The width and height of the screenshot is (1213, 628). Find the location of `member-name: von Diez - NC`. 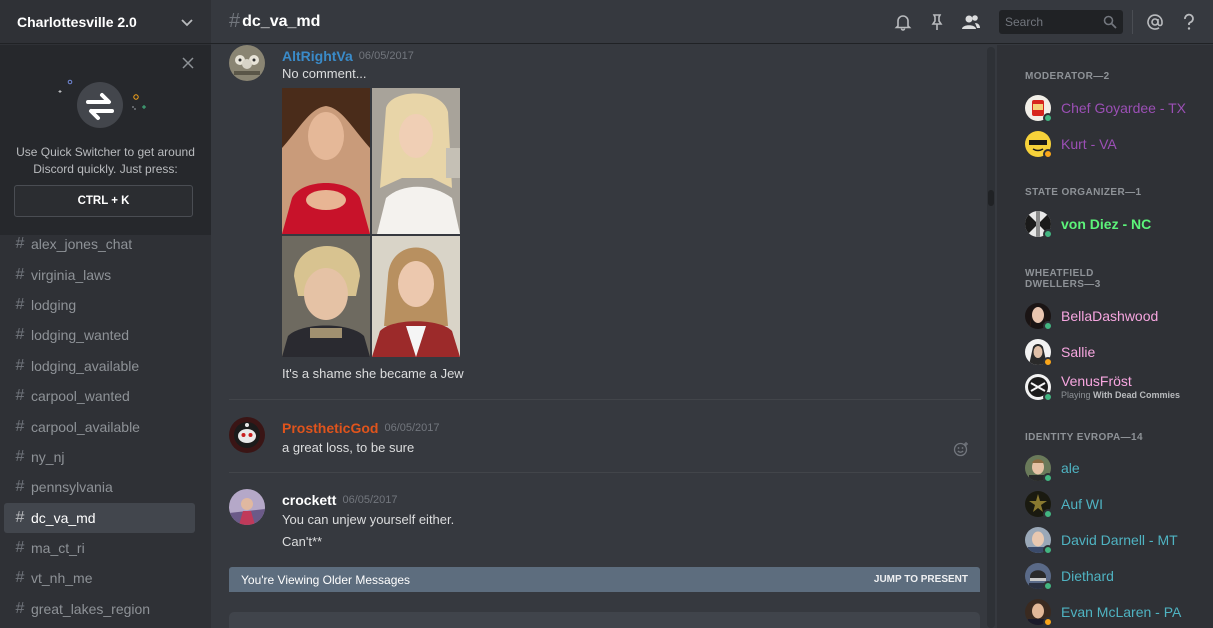

member-name: von Diez - NC is located at coordinates (1106, 224).